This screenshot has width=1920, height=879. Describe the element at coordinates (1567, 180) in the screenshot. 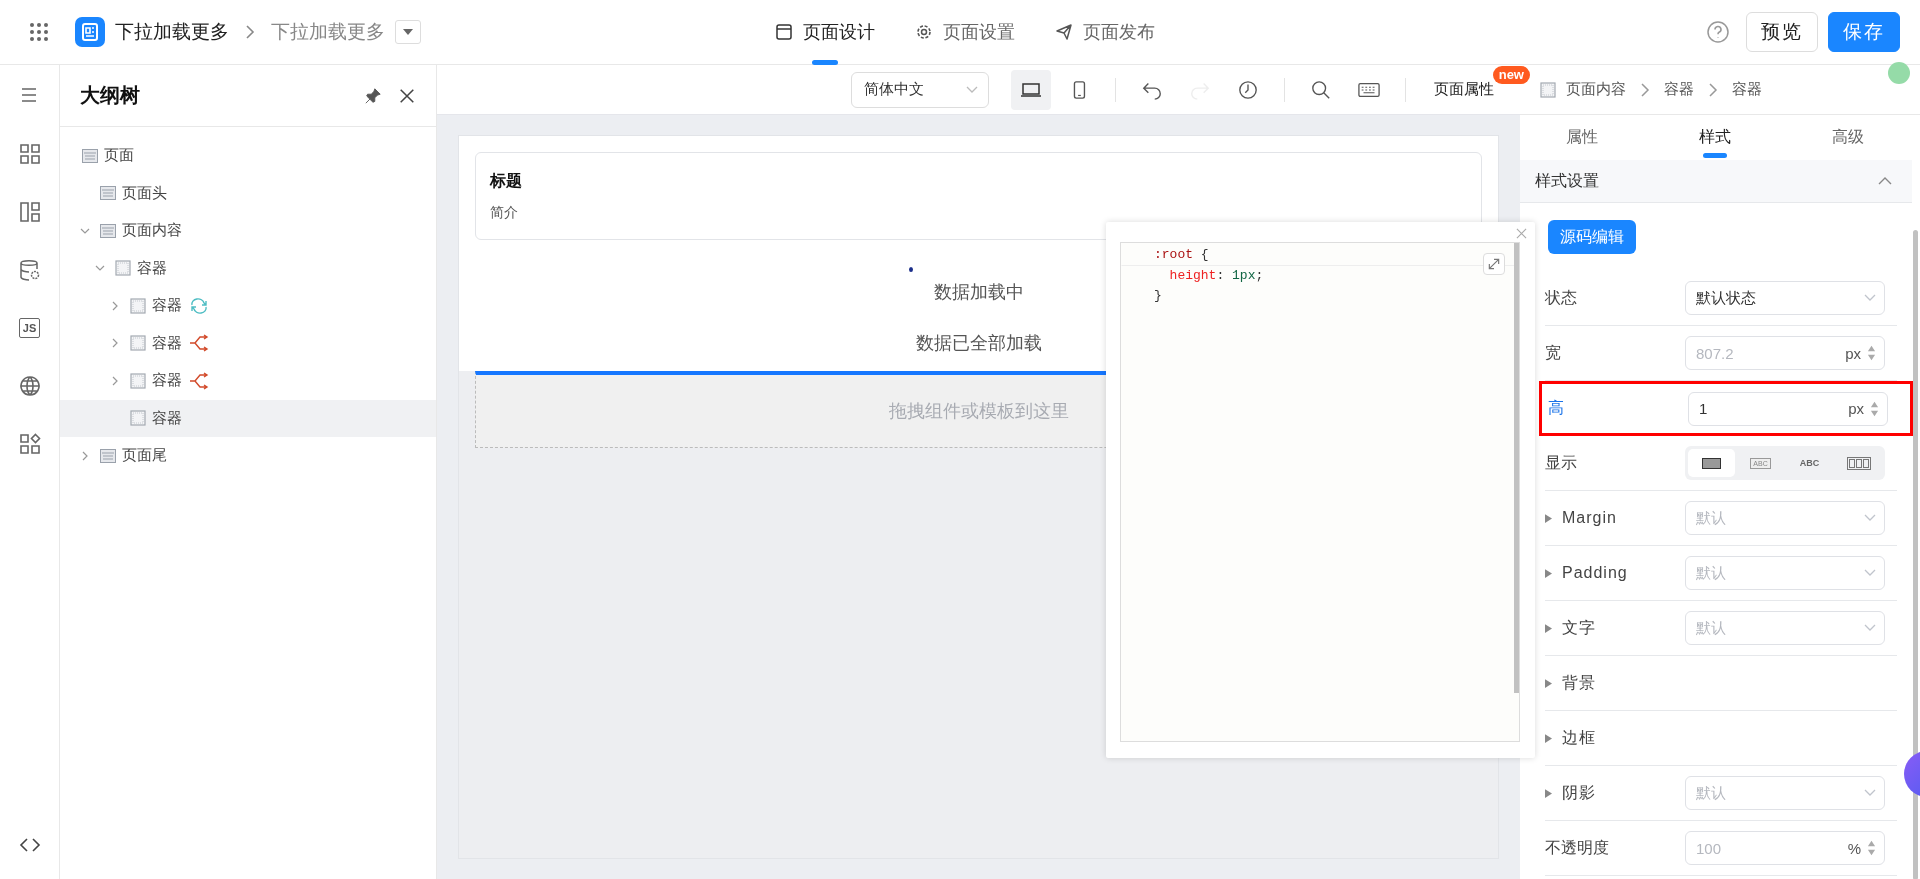

I see `section-title: 样式设置` at that location.